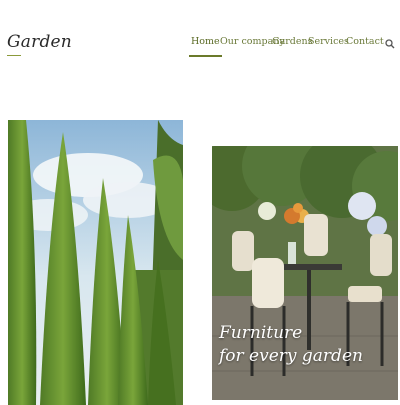  I want to click on nav-item-contact: Contact, so click(365, 41).